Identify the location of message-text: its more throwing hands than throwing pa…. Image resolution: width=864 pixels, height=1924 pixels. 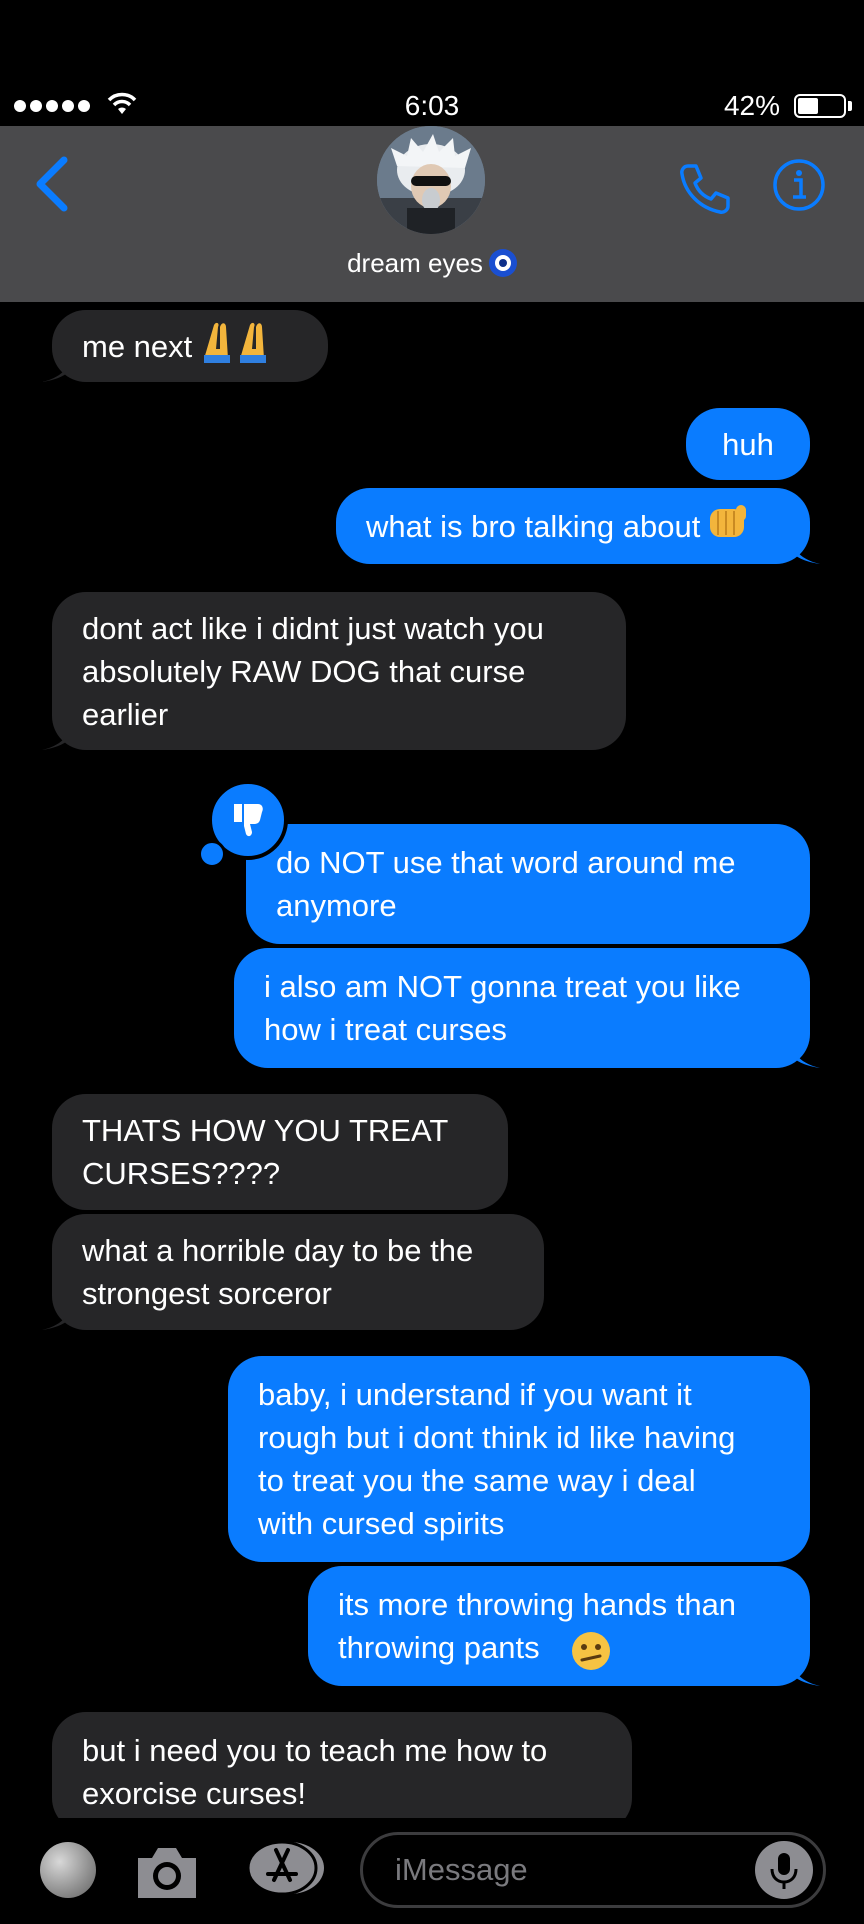
(537, 1626).